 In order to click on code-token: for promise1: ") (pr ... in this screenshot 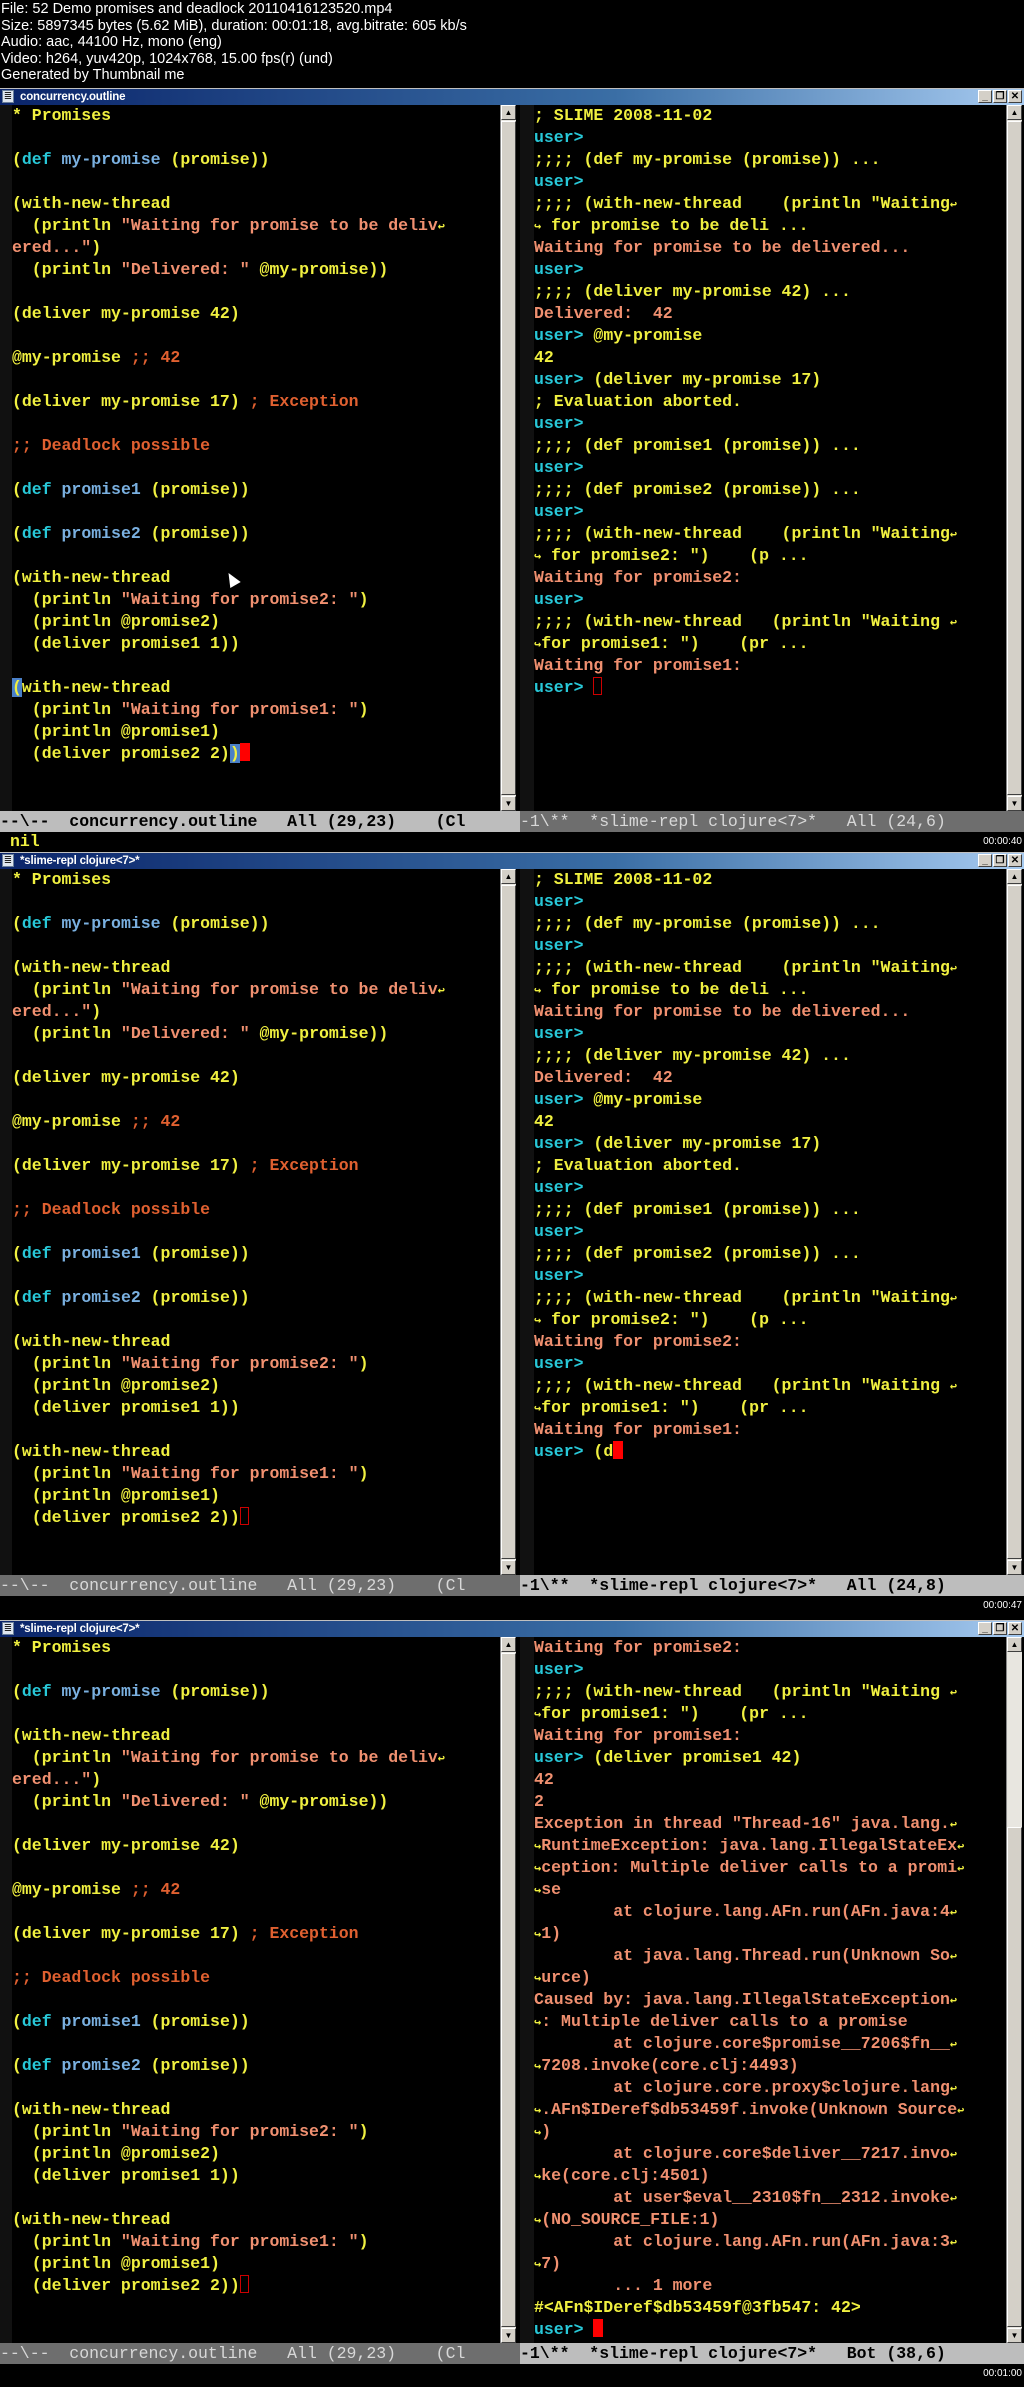, I will do `click(675, 1407)`.